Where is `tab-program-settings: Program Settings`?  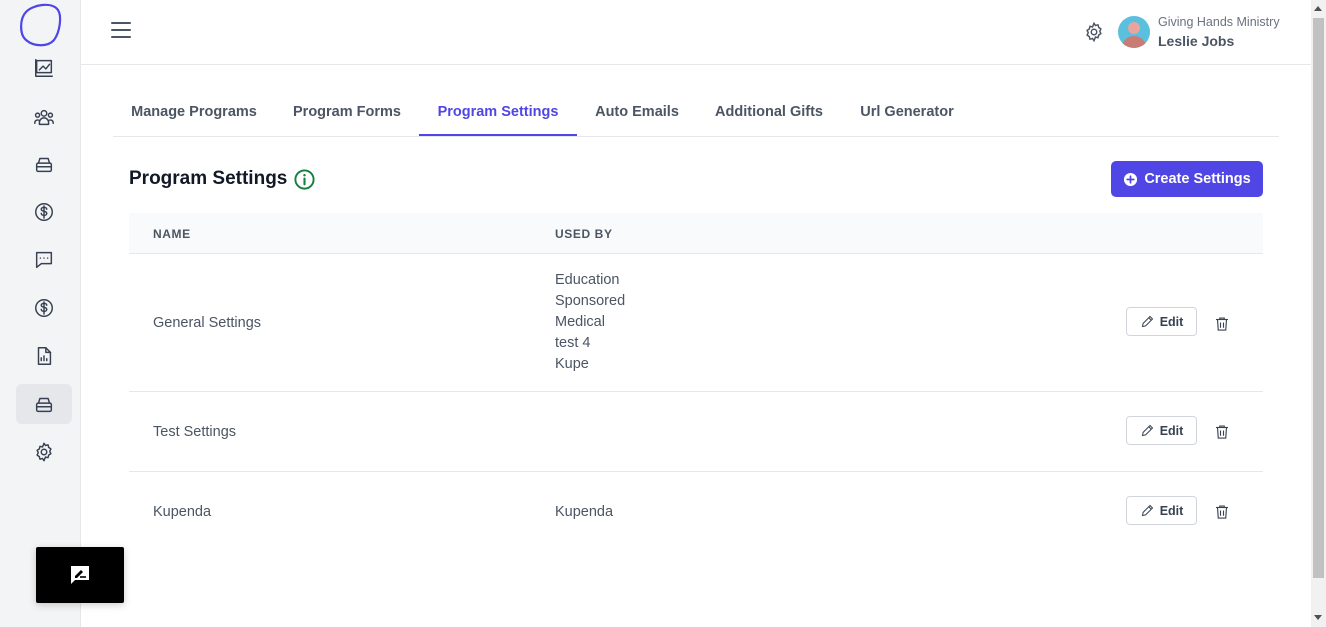
tab-program-settings: Program Settings is located at coordinates (498, 113).